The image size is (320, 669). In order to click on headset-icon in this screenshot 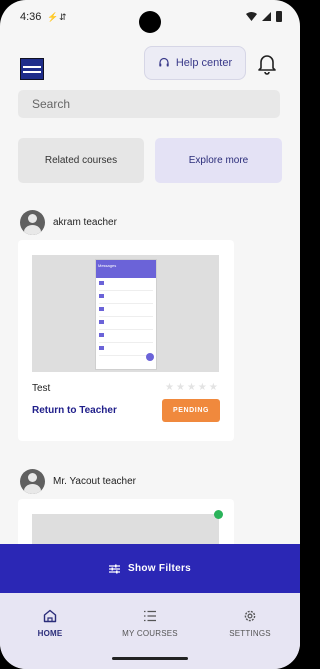, I will do `click(164, 62)`.